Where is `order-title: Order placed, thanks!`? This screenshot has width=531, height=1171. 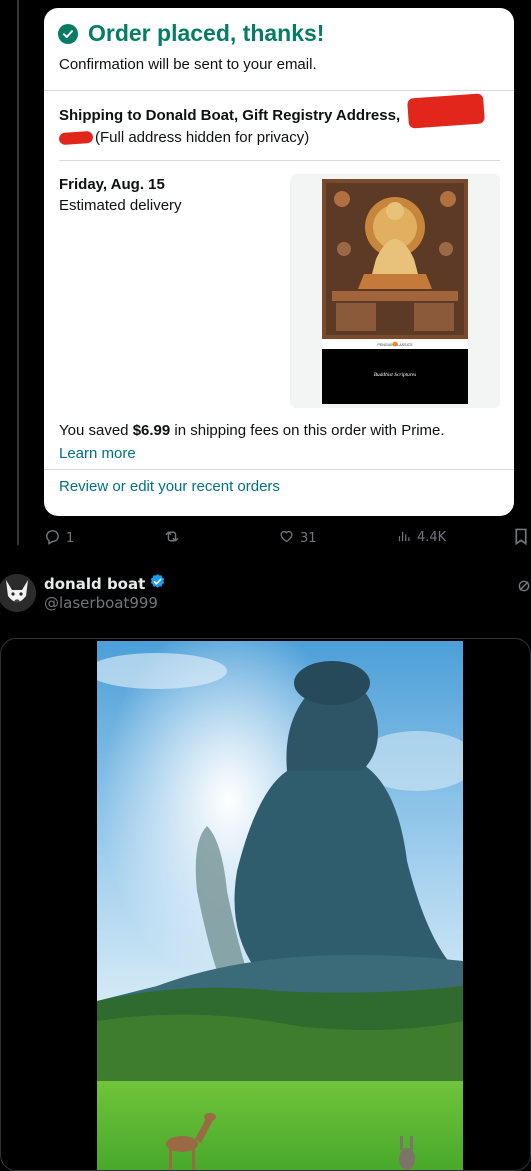
order-title: Order placed, thanks! is located at coordinates (206, 33).